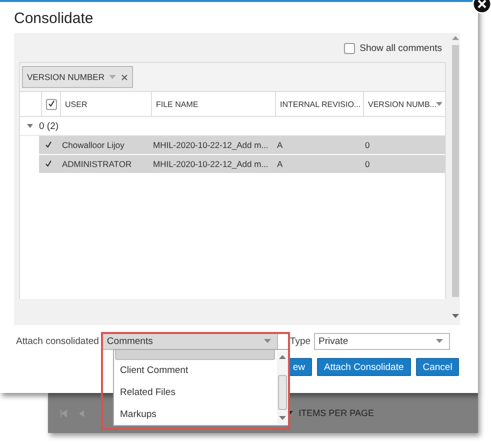 This screenshot has height=447, width=491. Describe the element at coordinates (336, 413) in the screenshot. I see `items-per-page-label: ITEMS PER PAGE` at that location.